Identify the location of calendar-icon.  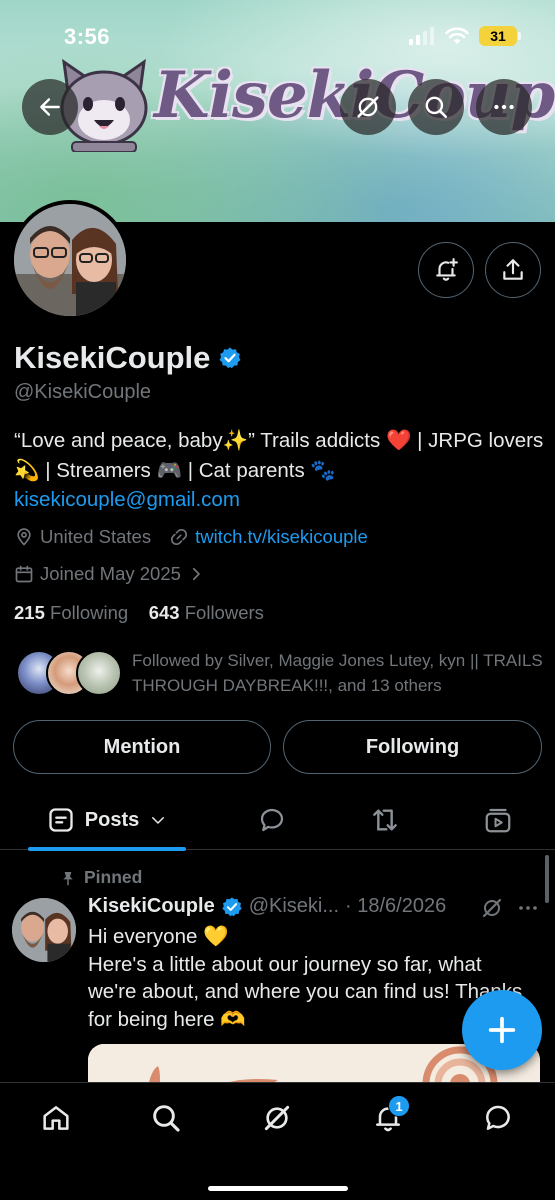
(24, 574).